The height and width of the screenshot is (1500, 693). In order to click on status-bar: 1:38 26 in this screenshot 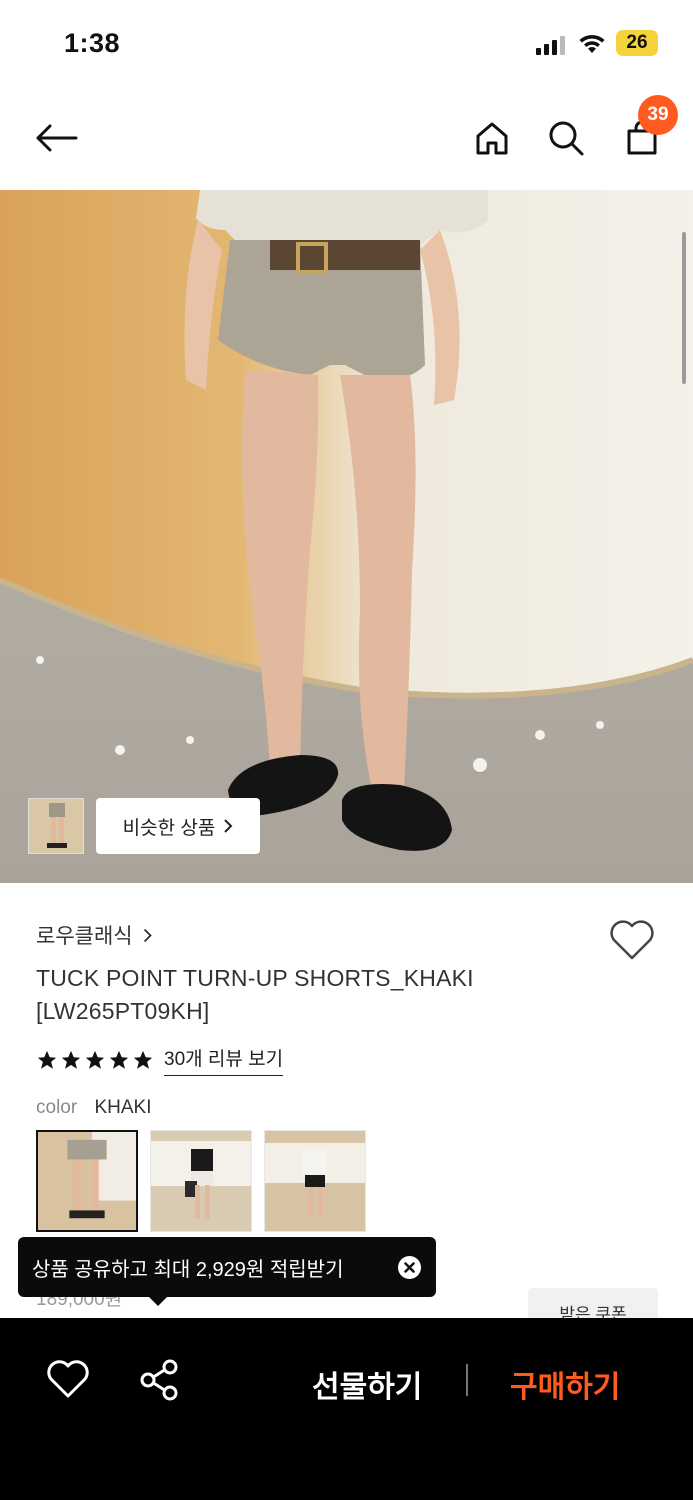, I will do `click(346, 44)`.